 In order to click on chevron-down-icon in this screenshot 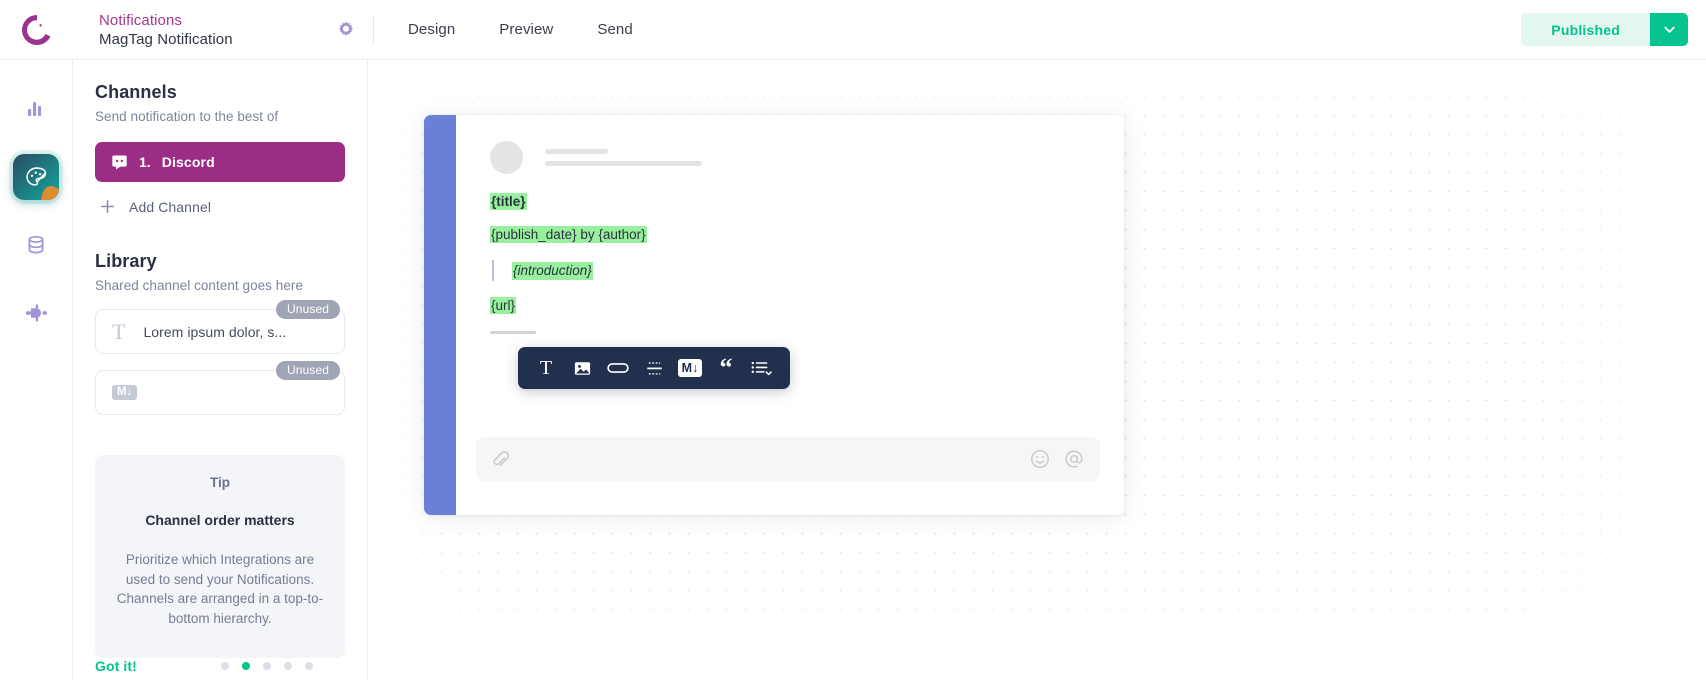, I will do `click(1669, 29)`.